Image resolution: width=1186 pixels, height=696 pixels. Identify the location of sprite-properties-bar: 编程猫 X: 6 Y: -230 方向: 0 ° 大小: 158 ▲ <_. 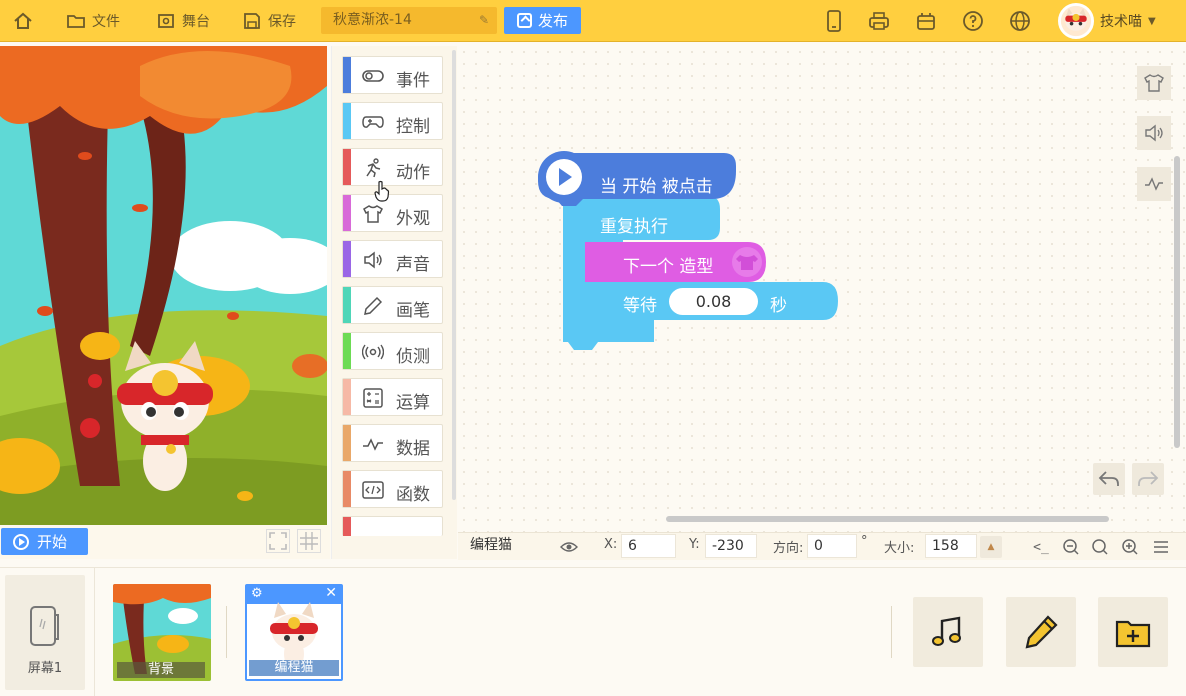
(822, 546).